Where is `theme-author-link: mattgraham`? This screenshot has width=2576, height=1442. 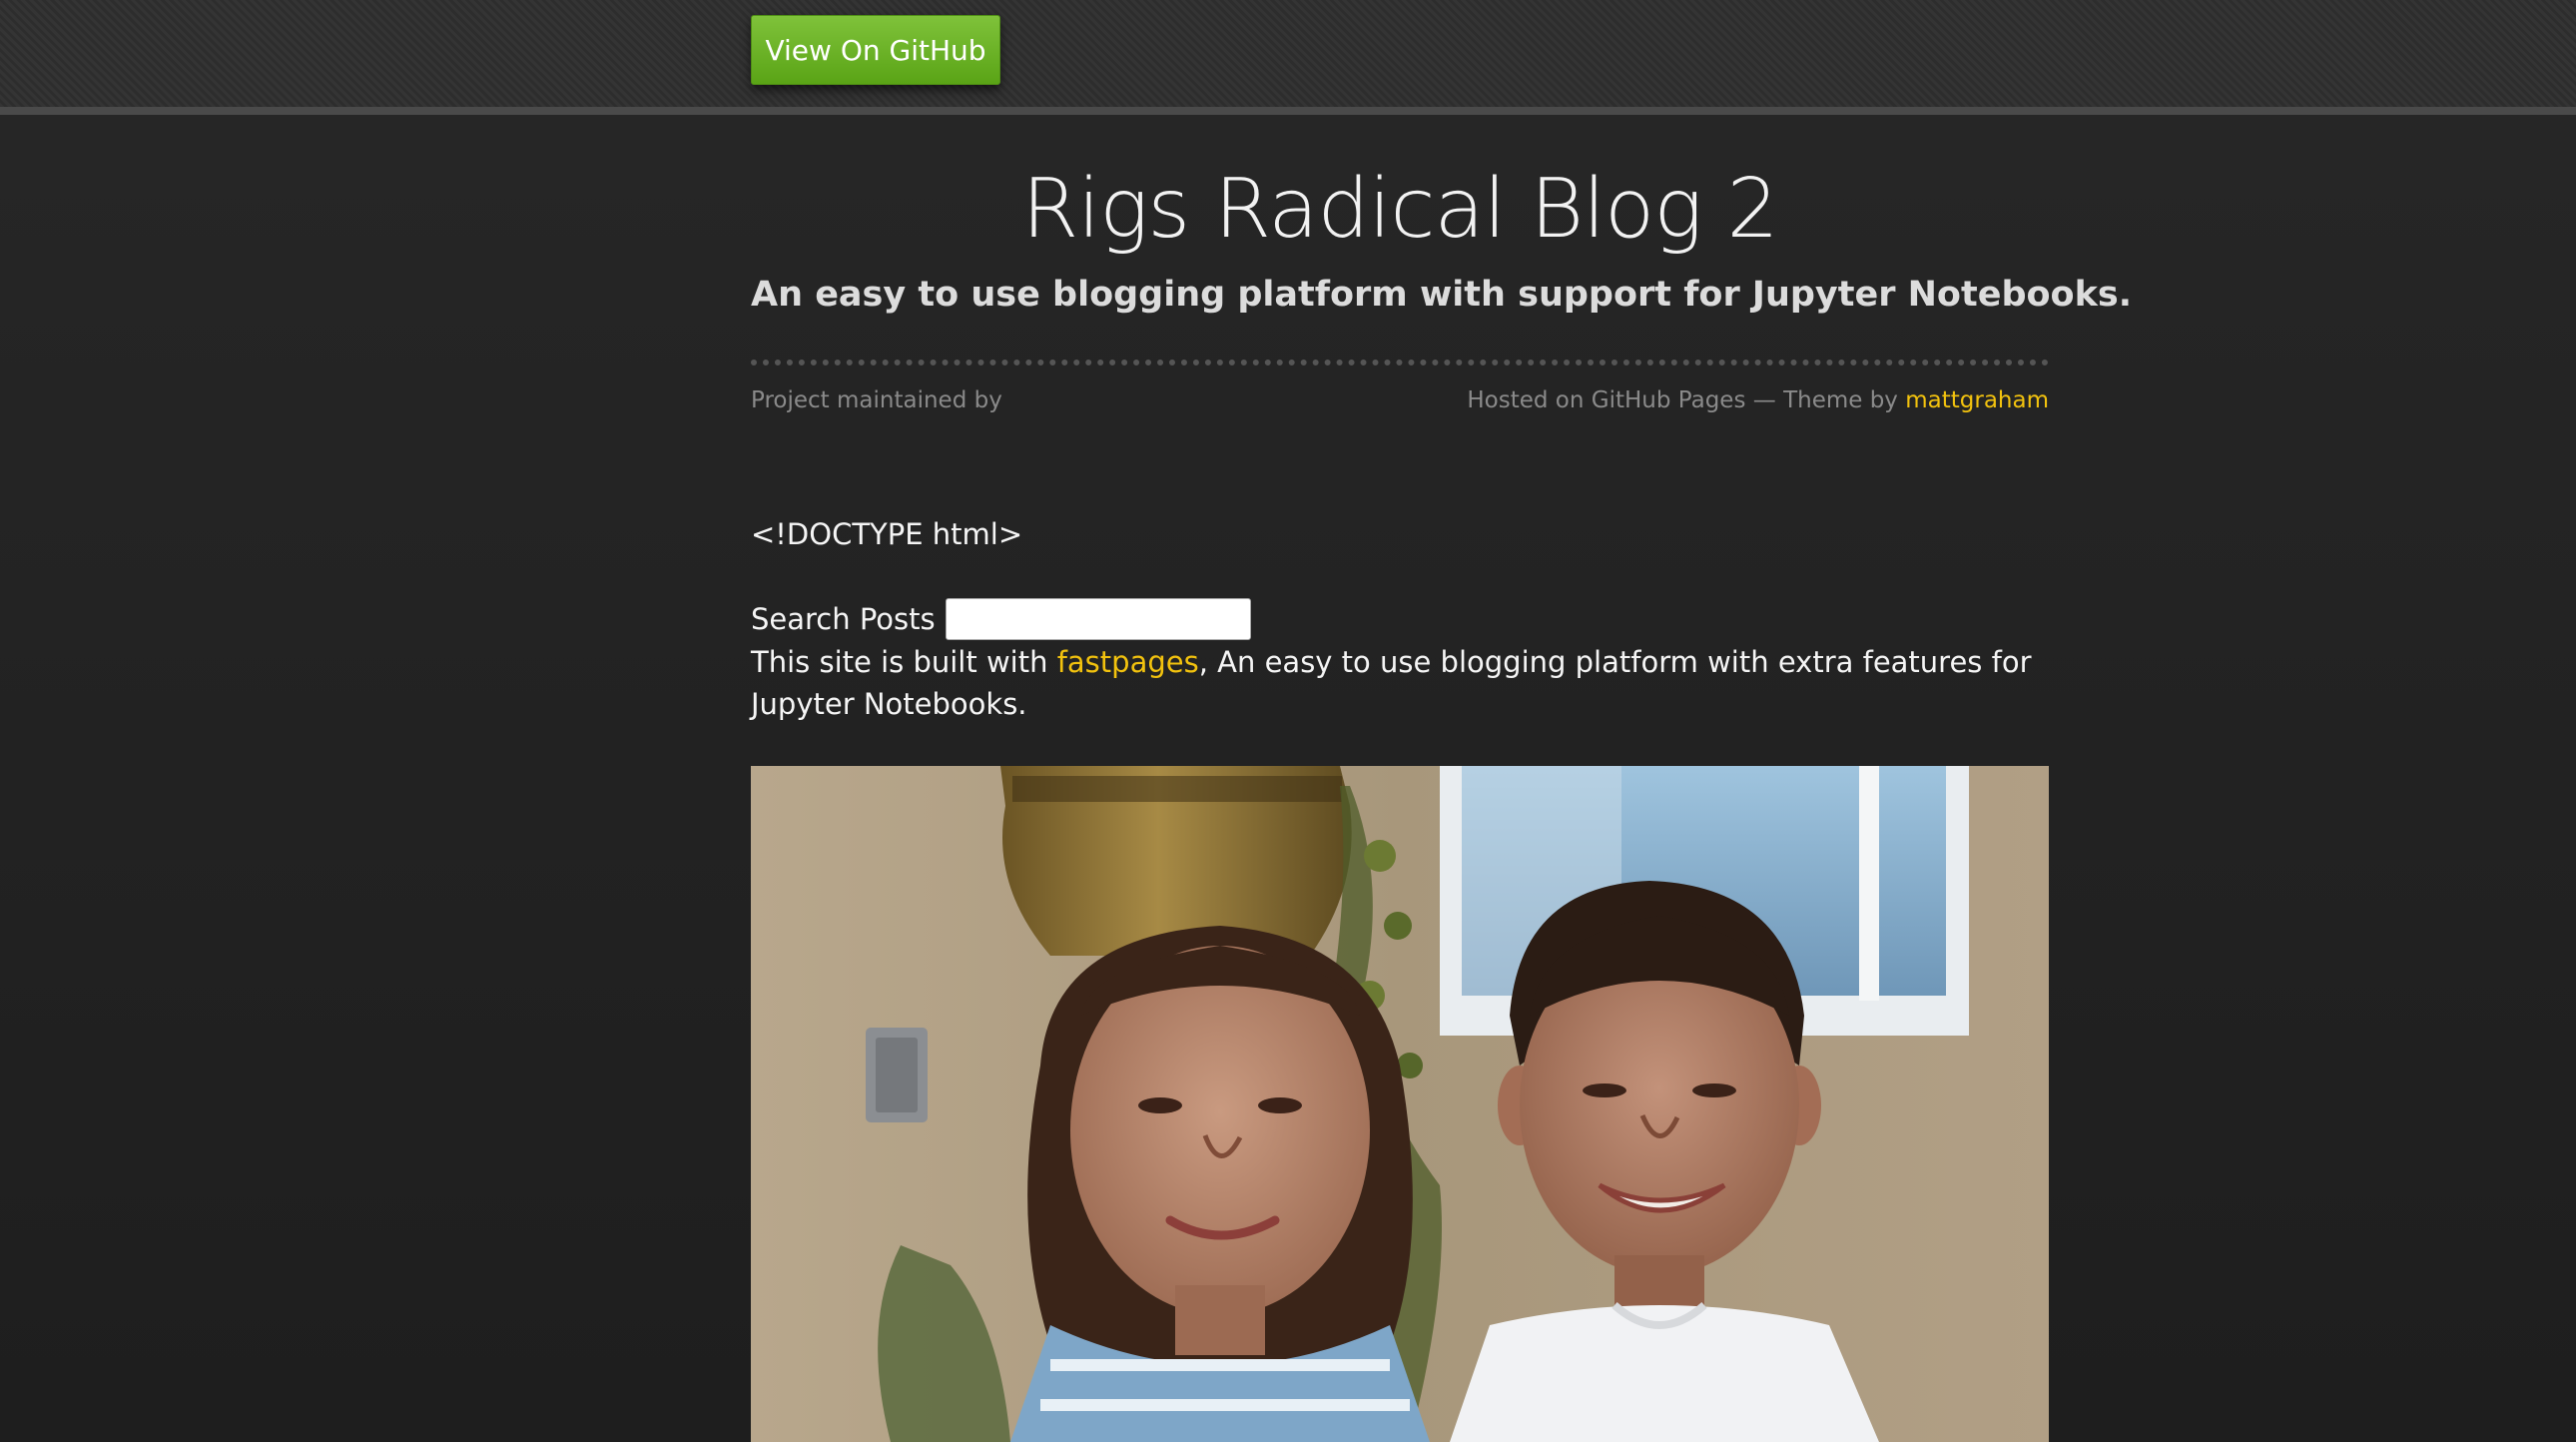 theme-author-link: mattgraham is located at coordinates (1977, 400).